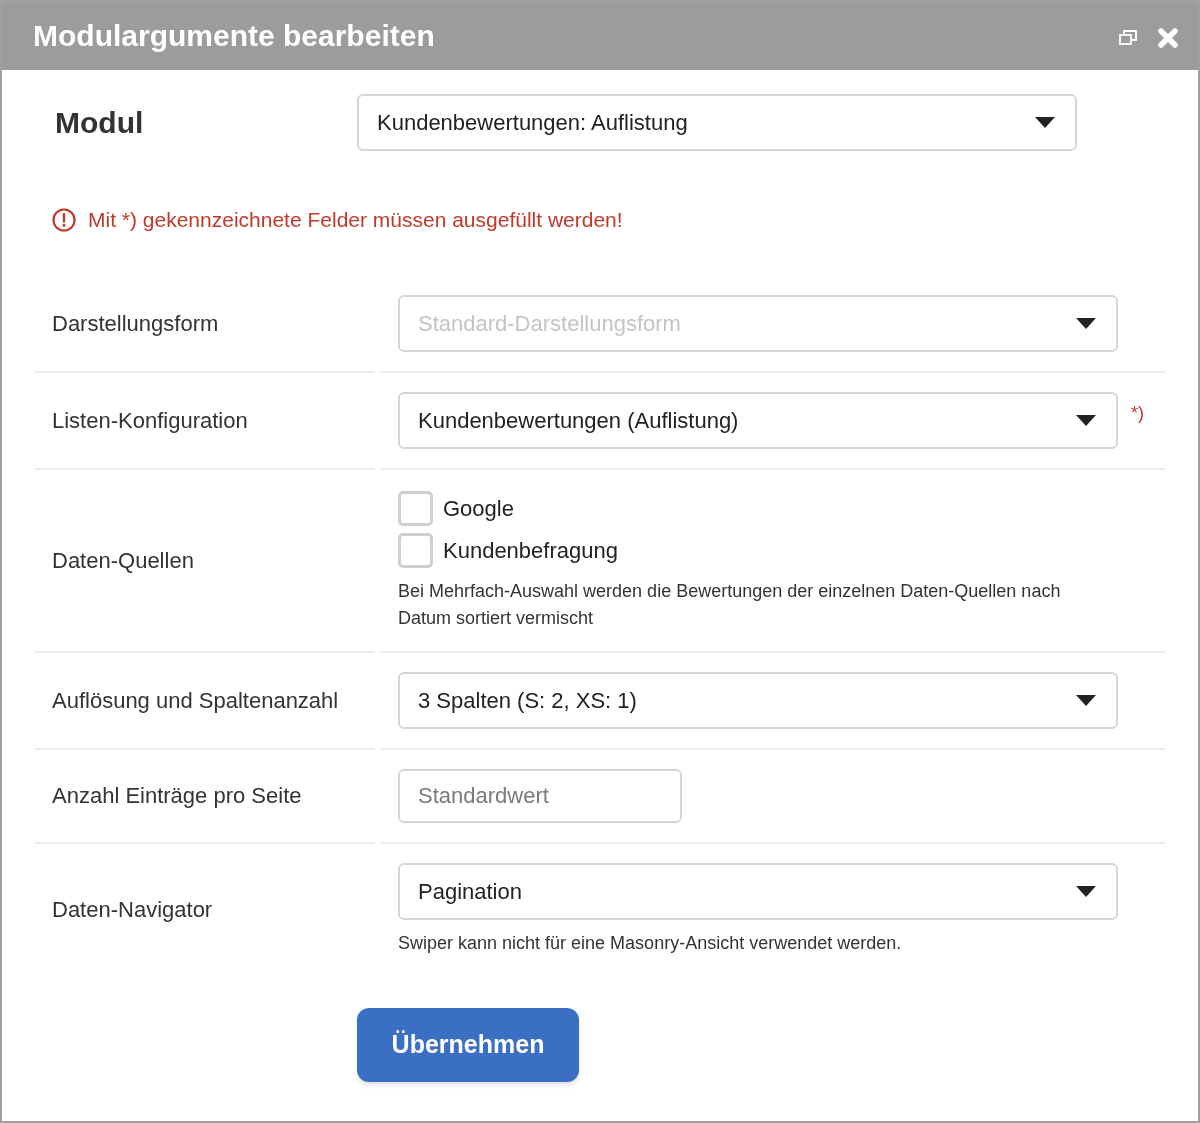 This screenshot has width=1200, height=1123. What do you see at coordinates (1137, 413) in the screenshot?
I see `required-mark: *)` at bounding box center [1137, 413].